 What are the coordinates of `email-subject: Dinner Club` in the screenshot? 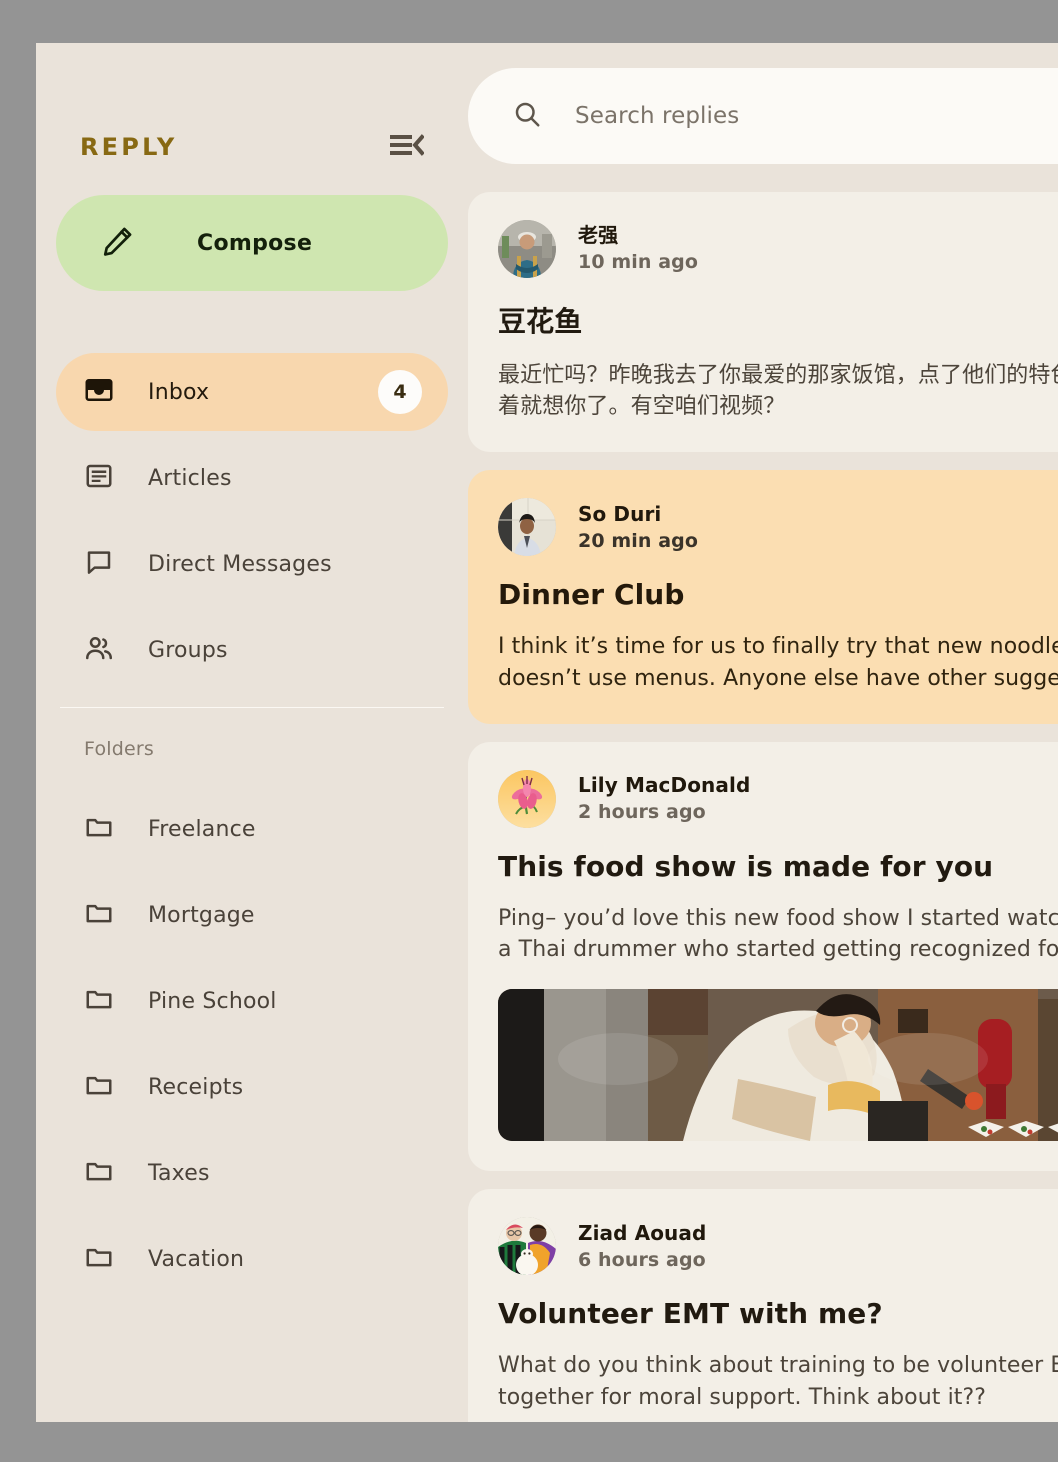 It's located at (591, 595).